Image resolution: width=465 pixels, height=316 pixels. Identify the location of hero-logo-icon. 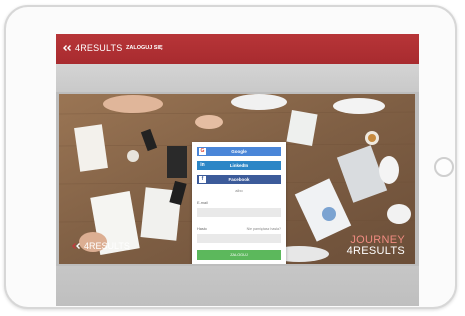
(76, 246).